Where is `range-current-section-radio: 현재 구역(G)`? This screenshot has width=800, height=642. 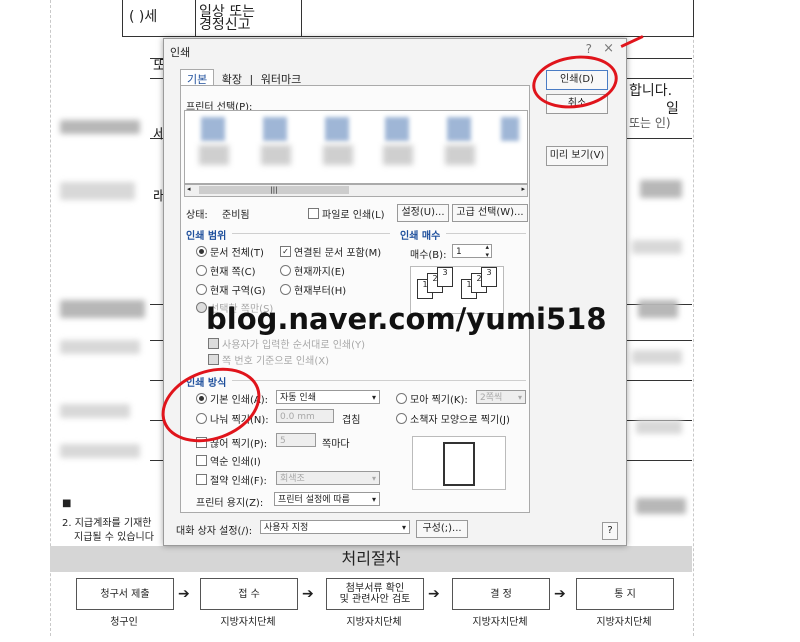 range-current-section-radio: 현재 구역(G) is located at coordinates (231, 289).